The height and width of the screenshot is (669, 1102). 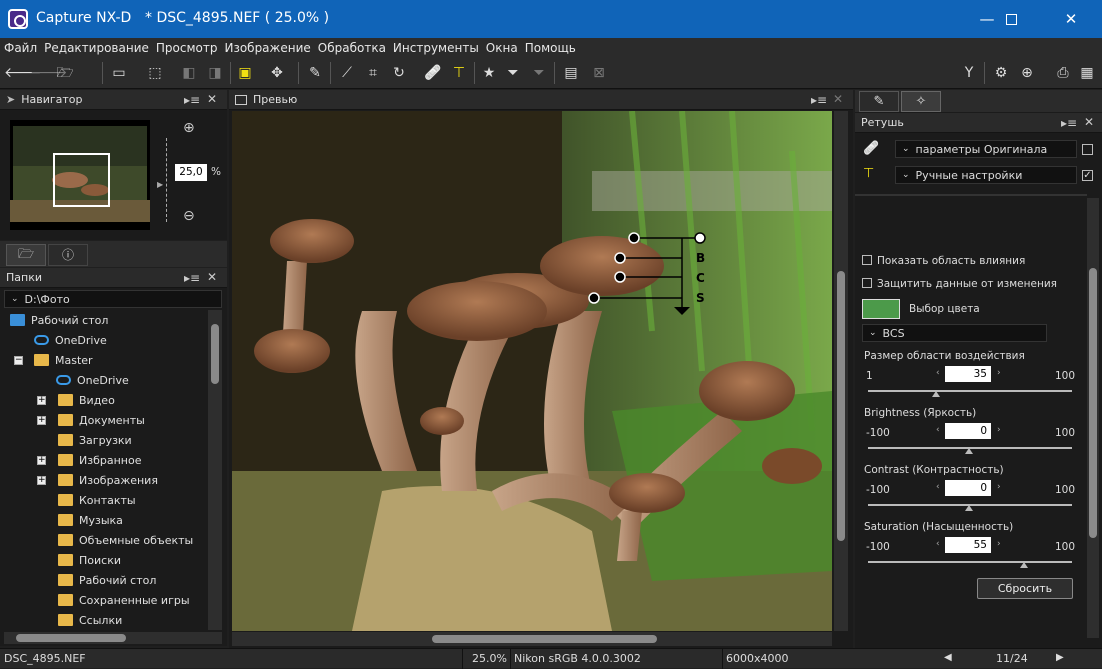 What do you see at coordinates (90, 620) in the screenshot?
I see `tree-item-links: Ссылки` at bounding box center [90, 620].